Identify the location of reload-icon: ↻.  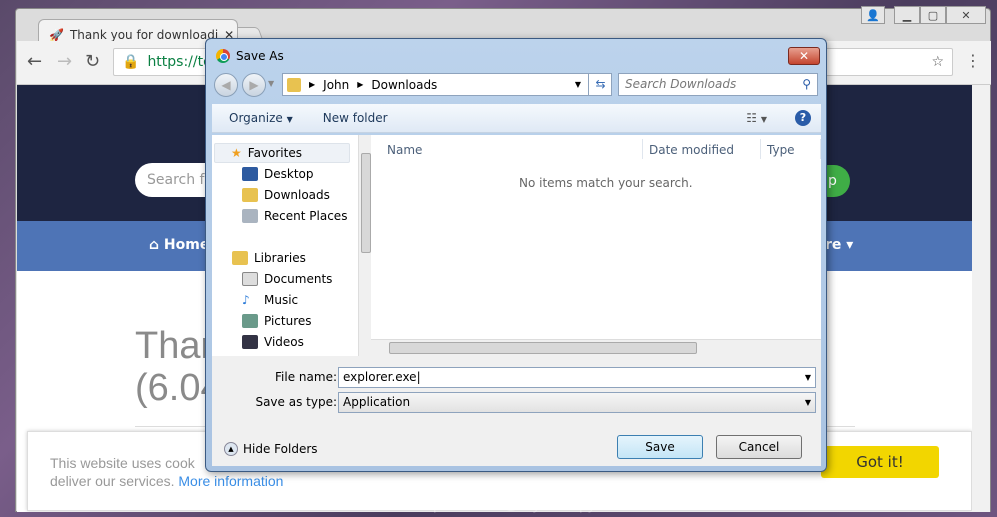
(92, 61).